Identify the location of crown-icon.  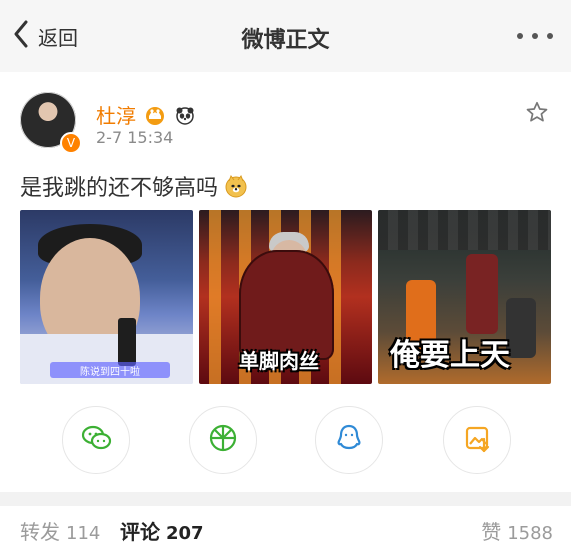
(155, 115).